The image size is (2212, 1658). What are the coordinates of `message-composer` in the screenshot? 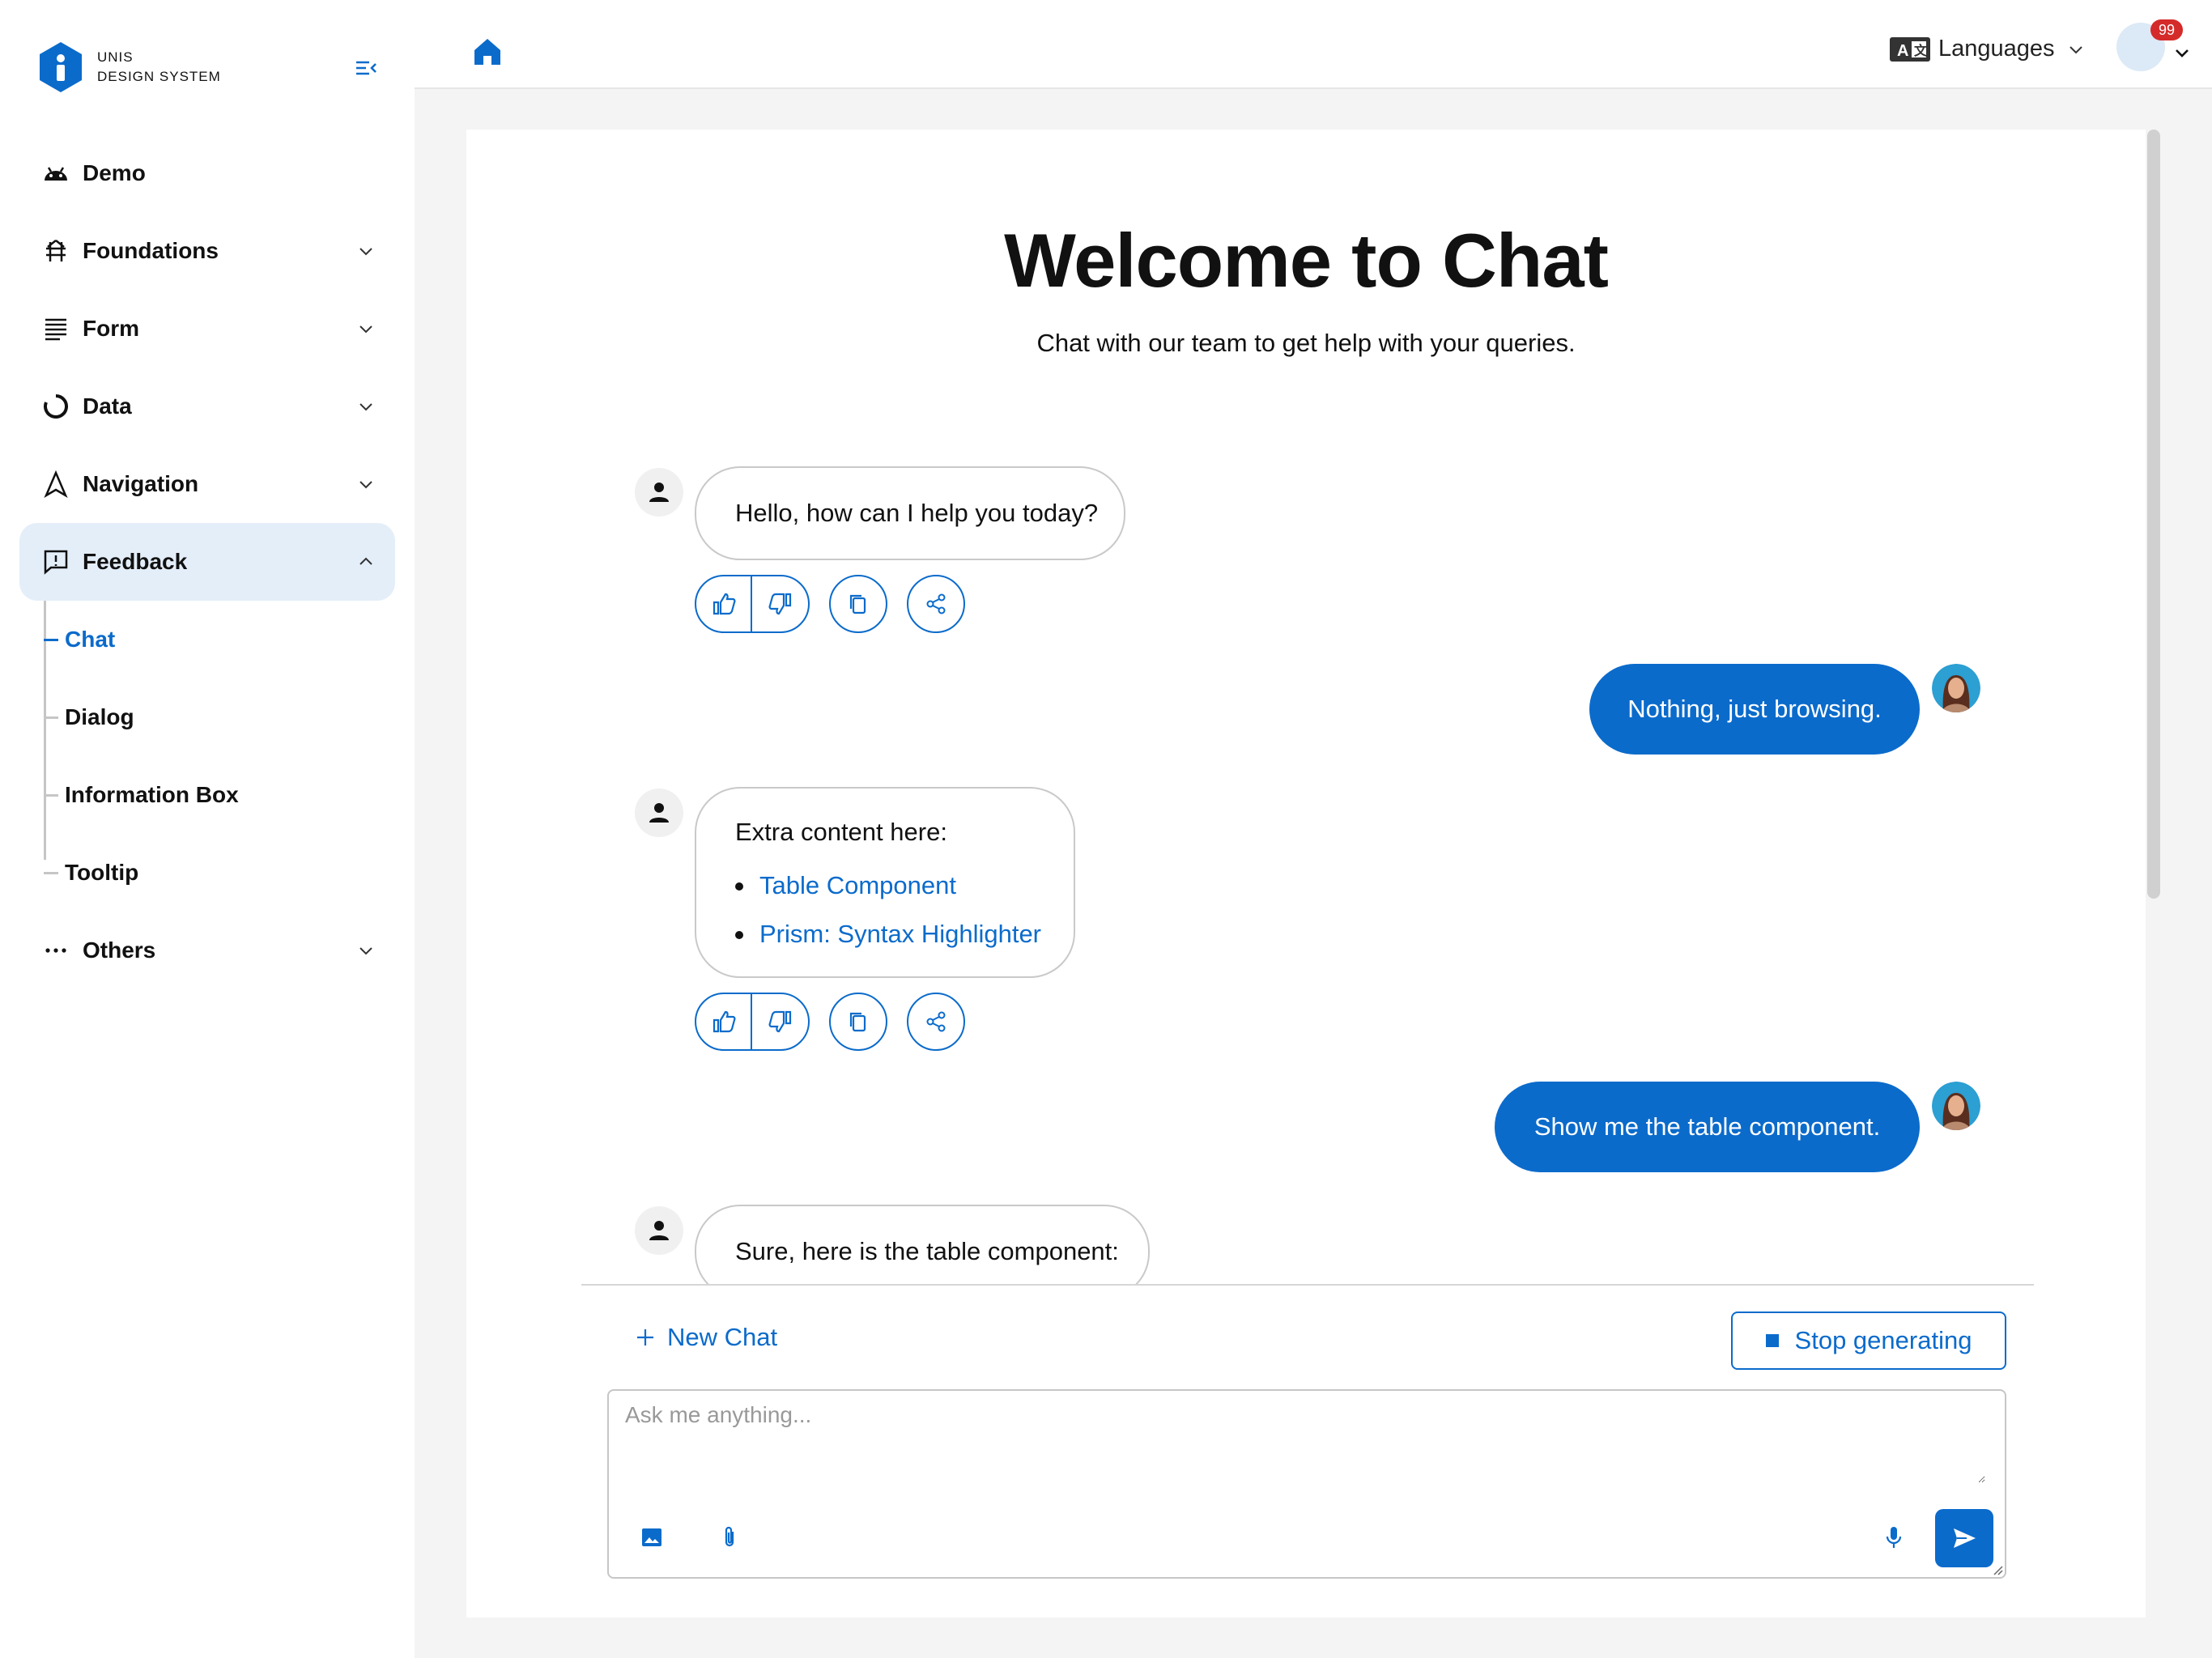 It's located at (1306, 1484).